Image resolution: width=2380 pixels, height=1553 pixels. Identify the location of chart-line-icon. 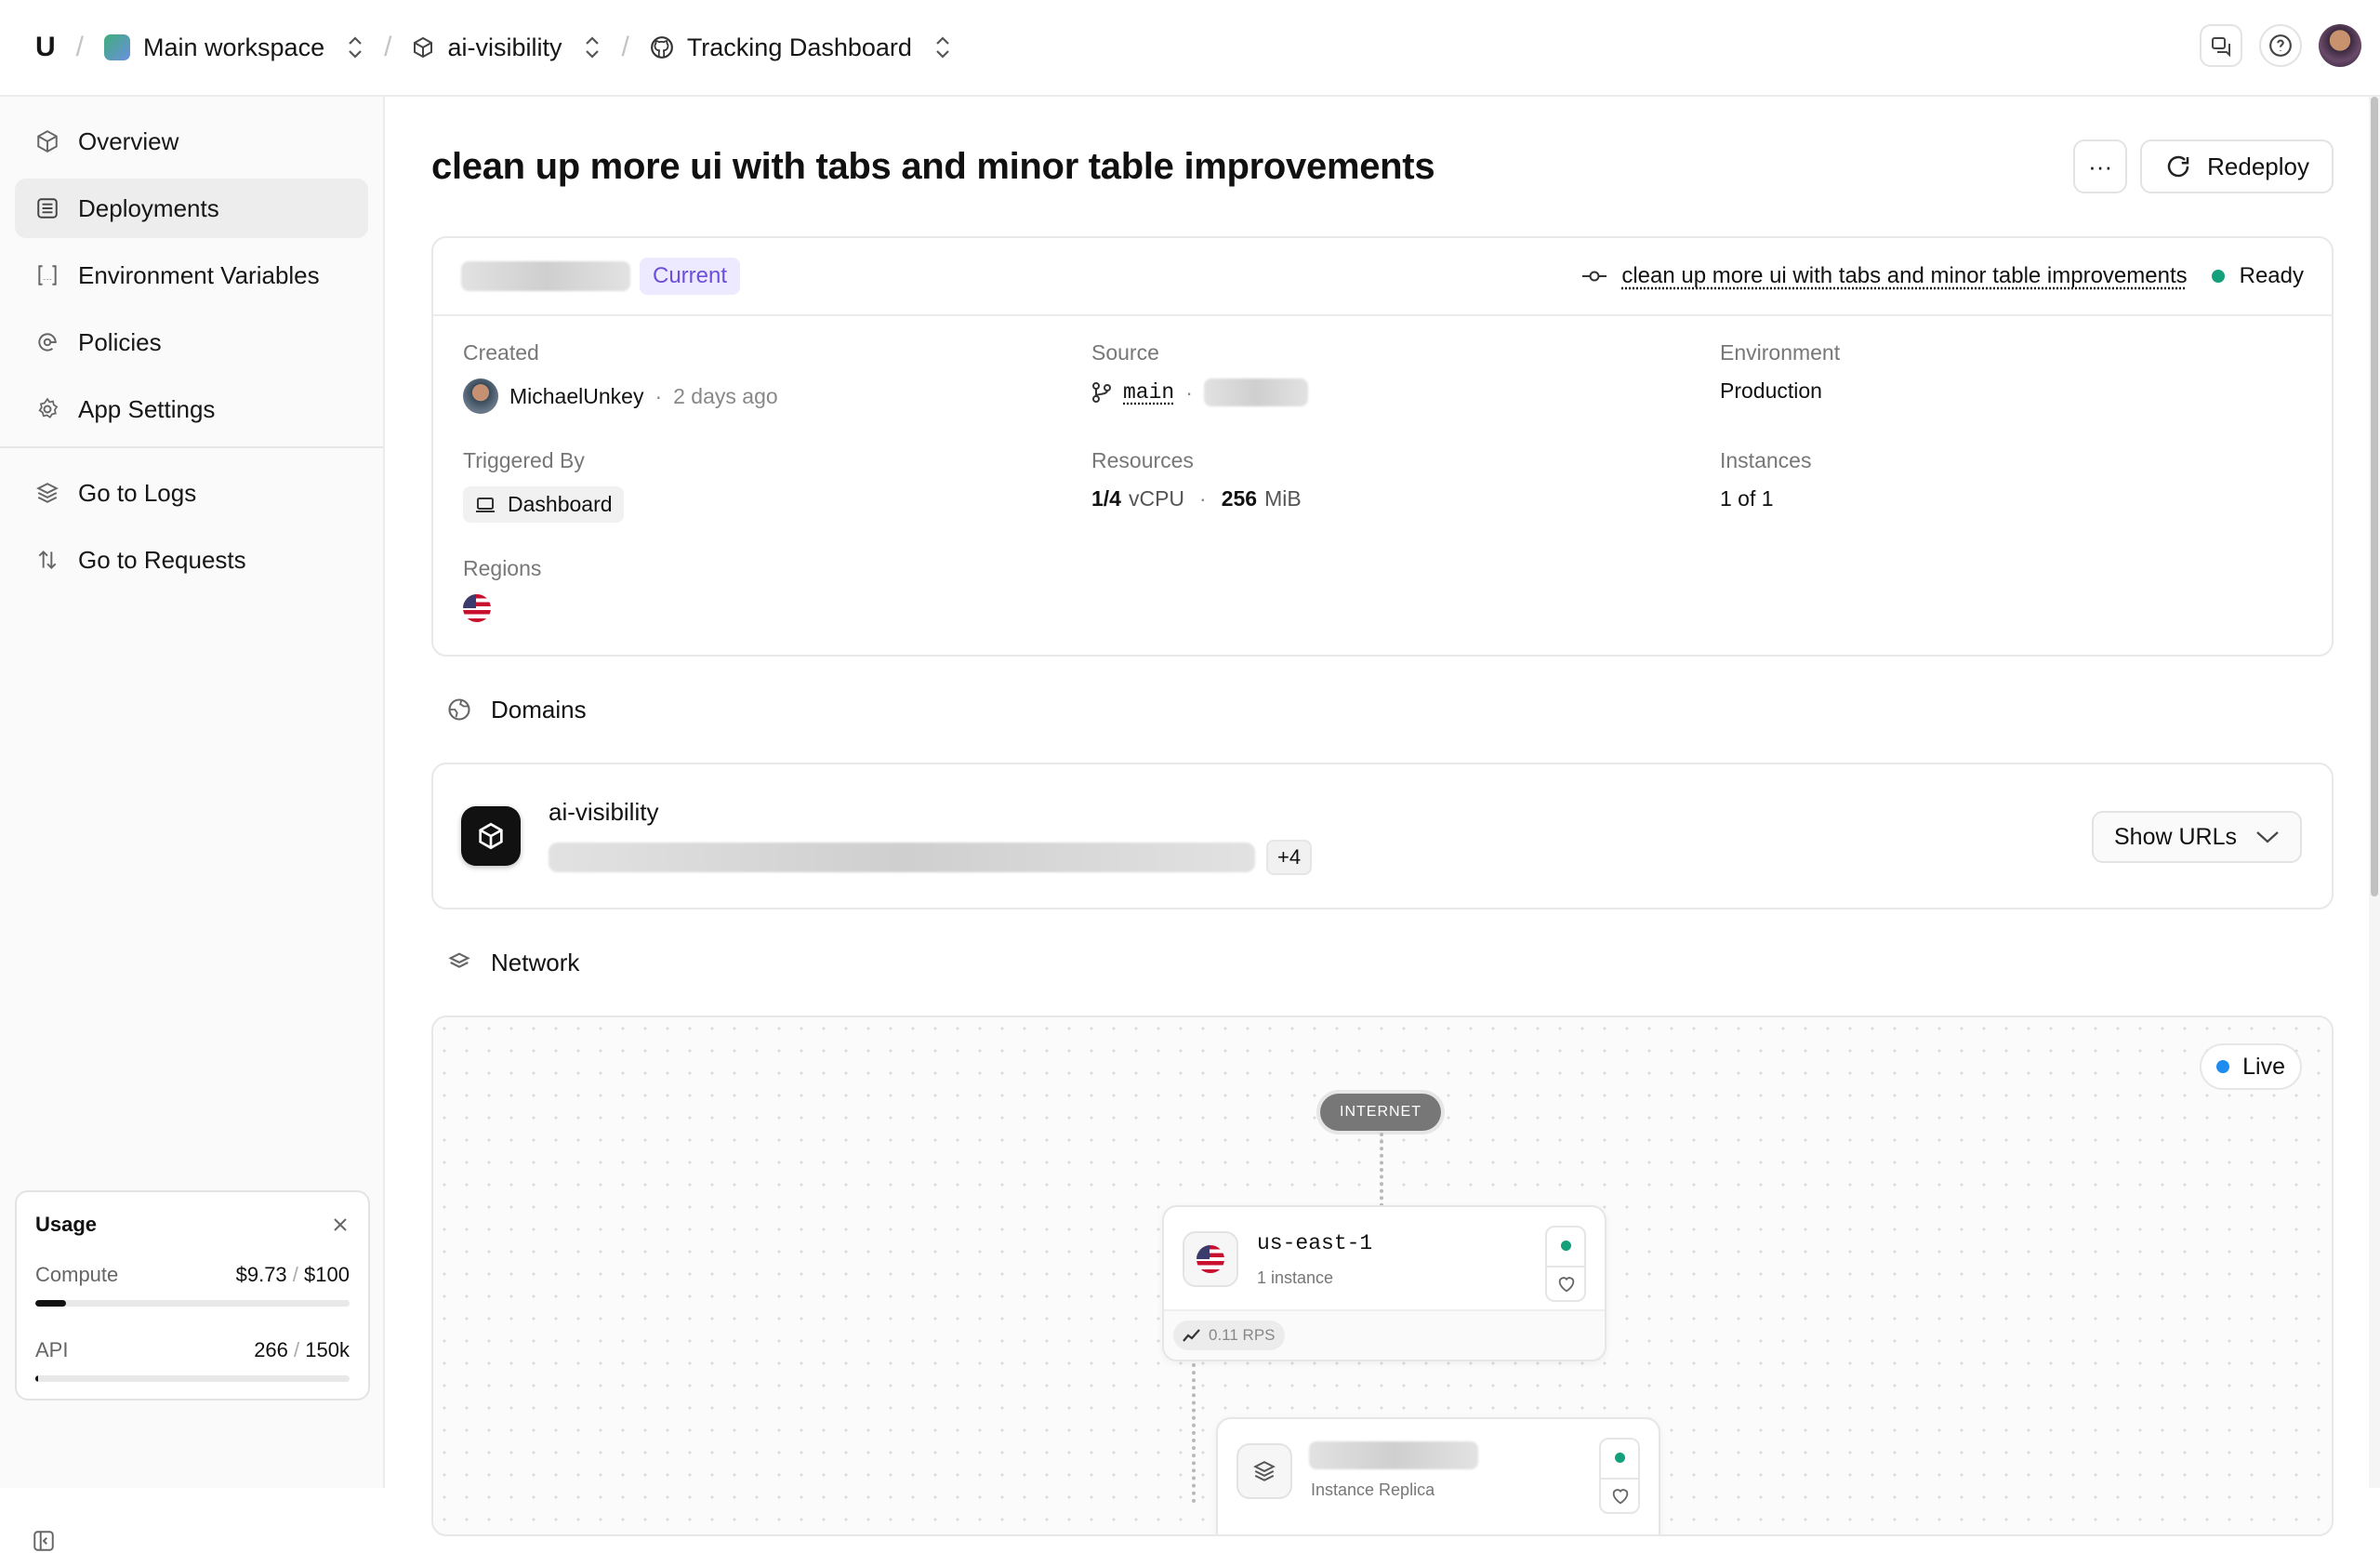
(1192, 1335).